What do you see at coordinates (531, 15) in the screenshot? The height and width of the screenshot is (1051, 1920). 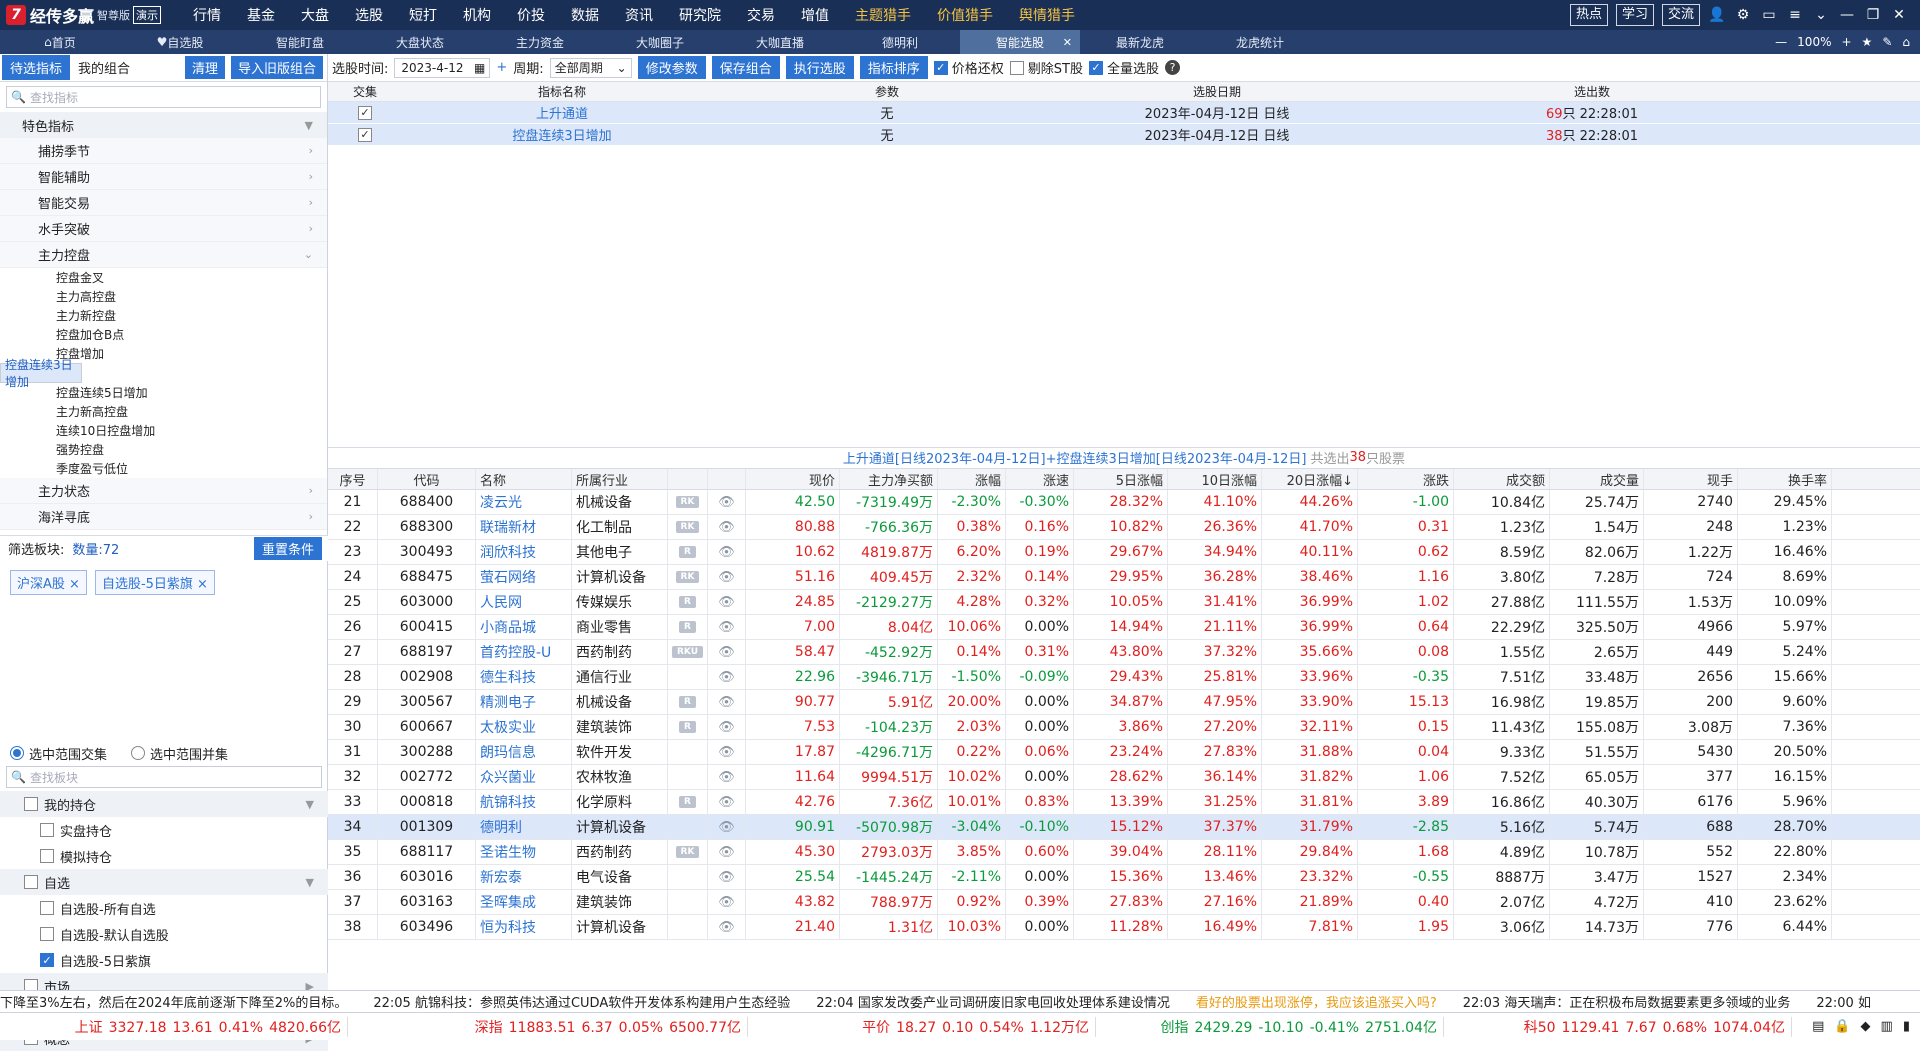 I see `menu-item: 价投` at bounding box center [531, 15].